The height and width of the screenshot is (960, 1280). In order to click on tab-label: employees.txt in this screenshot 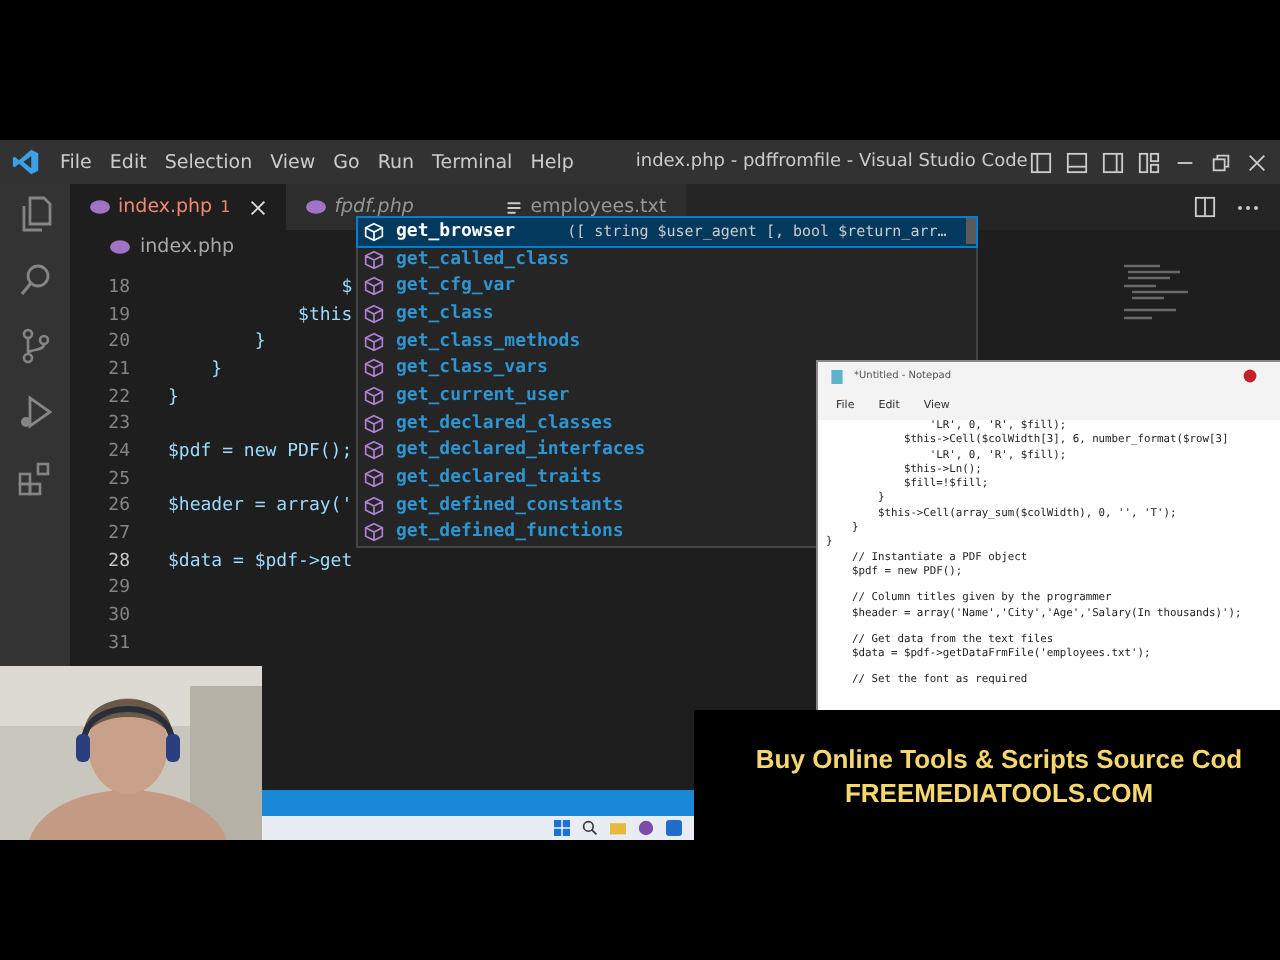, I will do `click(598, 207)`.